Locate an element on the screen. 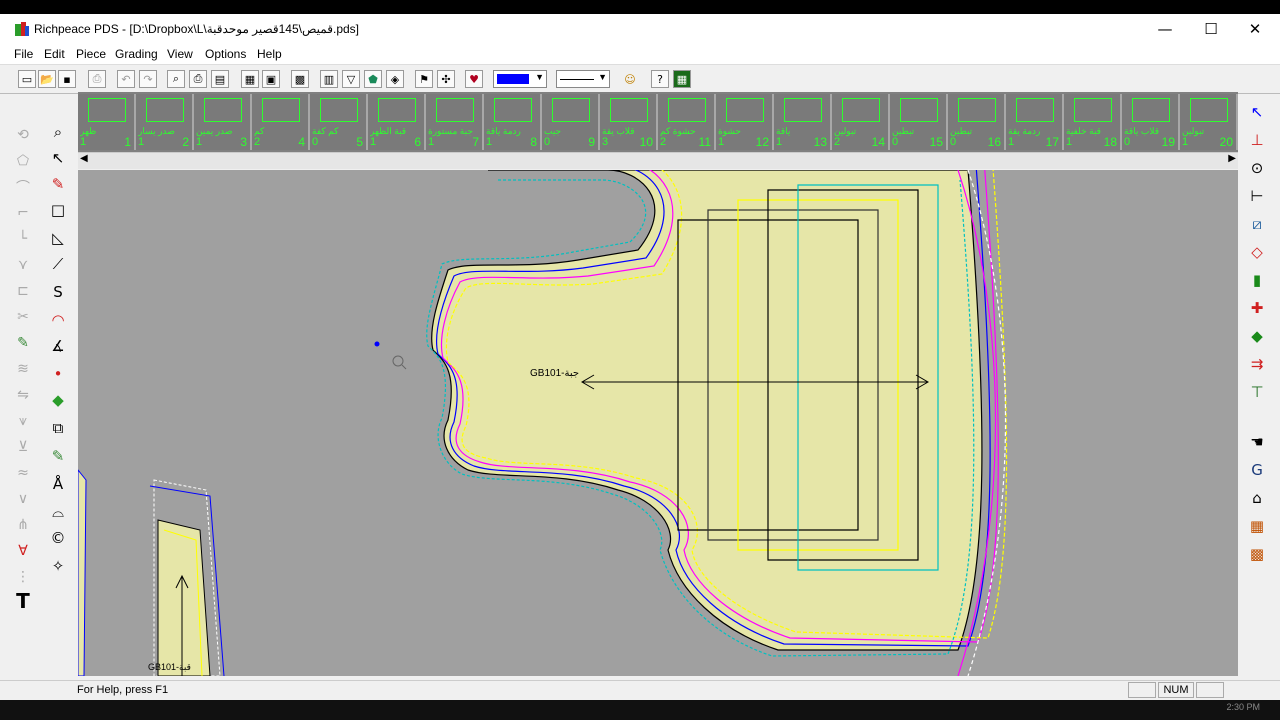  eraser-icon: ◆ is located at coordinates (58, 400).